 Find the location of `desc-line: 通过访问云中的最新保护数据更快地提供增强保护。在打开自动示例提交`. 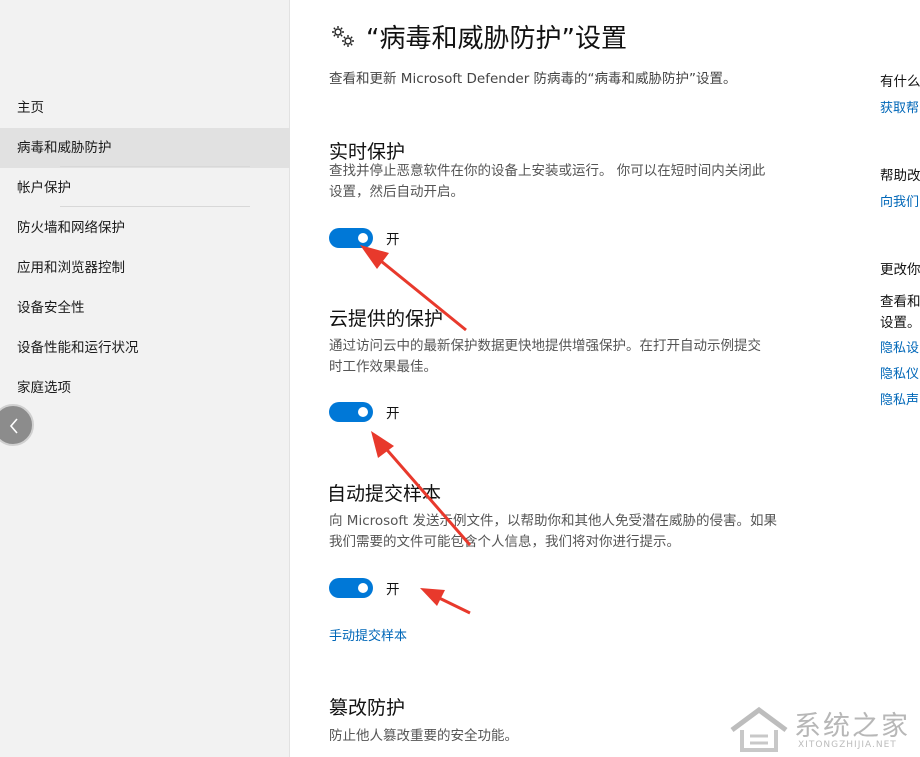

desc-line: 通过访问云中的最新保护数据更快地提供增强保护。在打开自动示例提交 is located at coordinates (545, 346).